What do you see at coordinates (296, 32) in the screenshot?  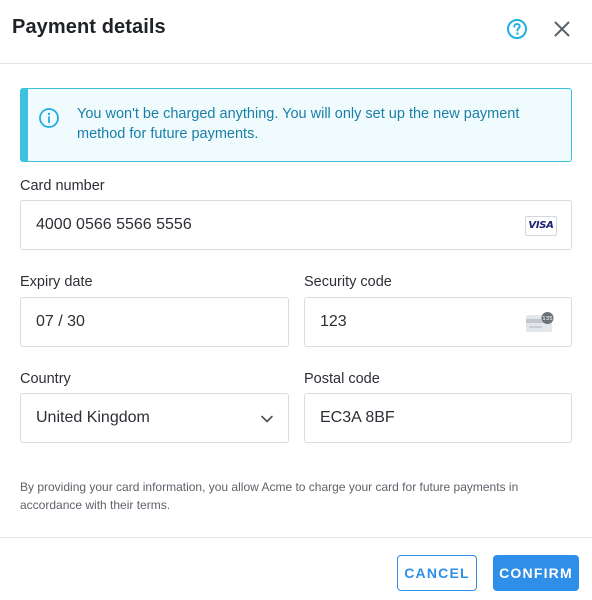 I see `dialog-header: Payment details` at bounding box center [296, 32].